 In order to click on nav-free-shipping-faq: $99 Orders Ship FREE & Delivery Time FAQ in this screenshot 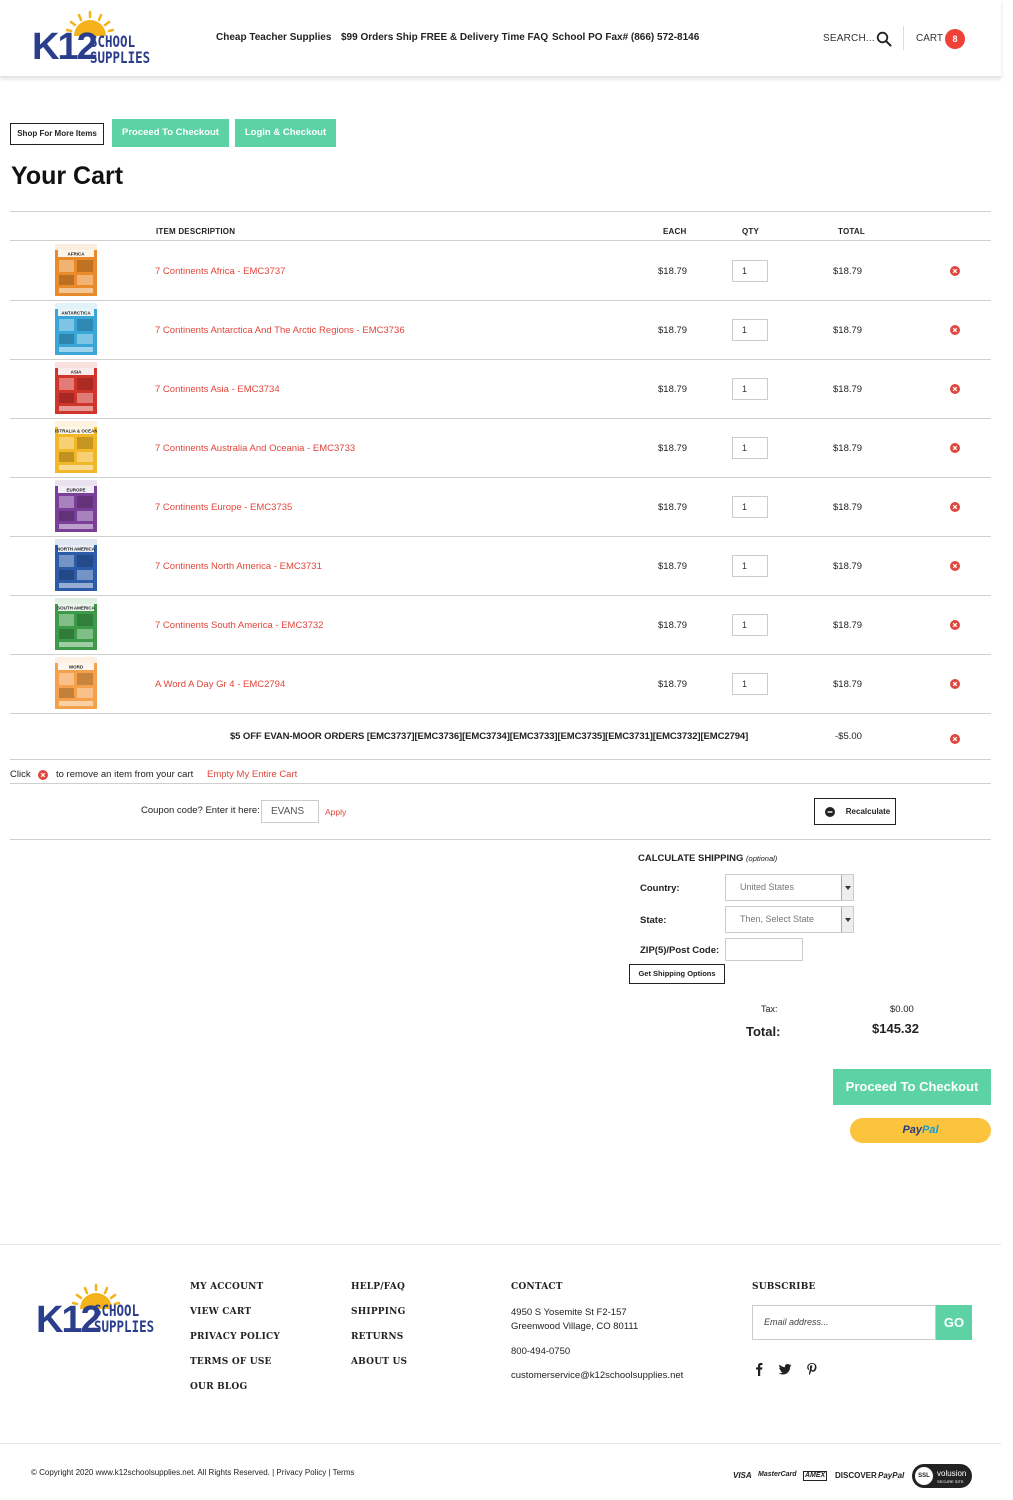, I will do `click(444, 37)`.